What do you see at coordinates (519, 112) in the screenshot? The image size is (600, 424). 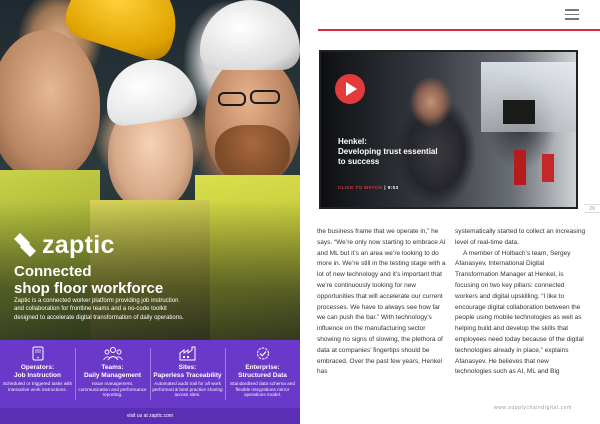 I see `video-background-monitor` at bounding box center [519, 112].